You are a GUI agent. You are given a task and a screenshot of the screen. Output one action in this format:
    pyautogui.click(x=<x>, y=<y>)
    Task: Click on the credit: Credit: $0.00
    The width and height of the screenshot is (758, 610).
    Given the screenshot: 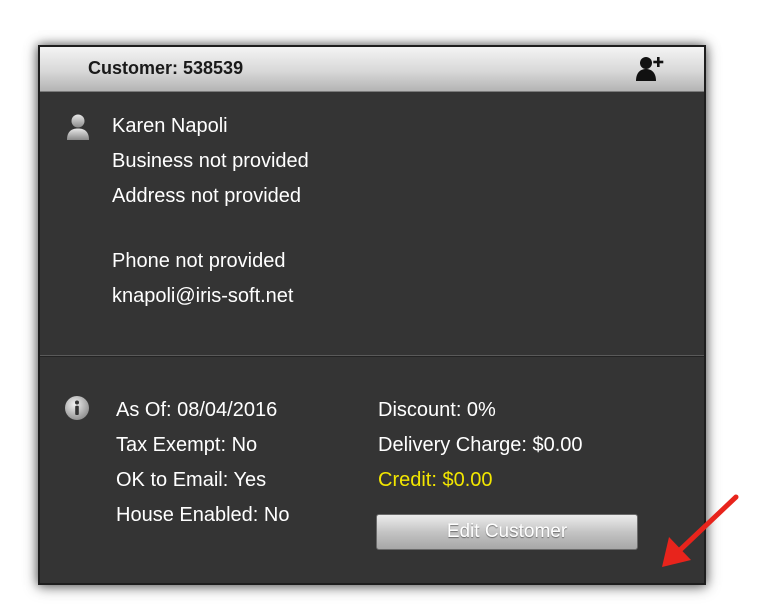 What is the action you would take?
    pyautogui.click(x=435, y=480)
    